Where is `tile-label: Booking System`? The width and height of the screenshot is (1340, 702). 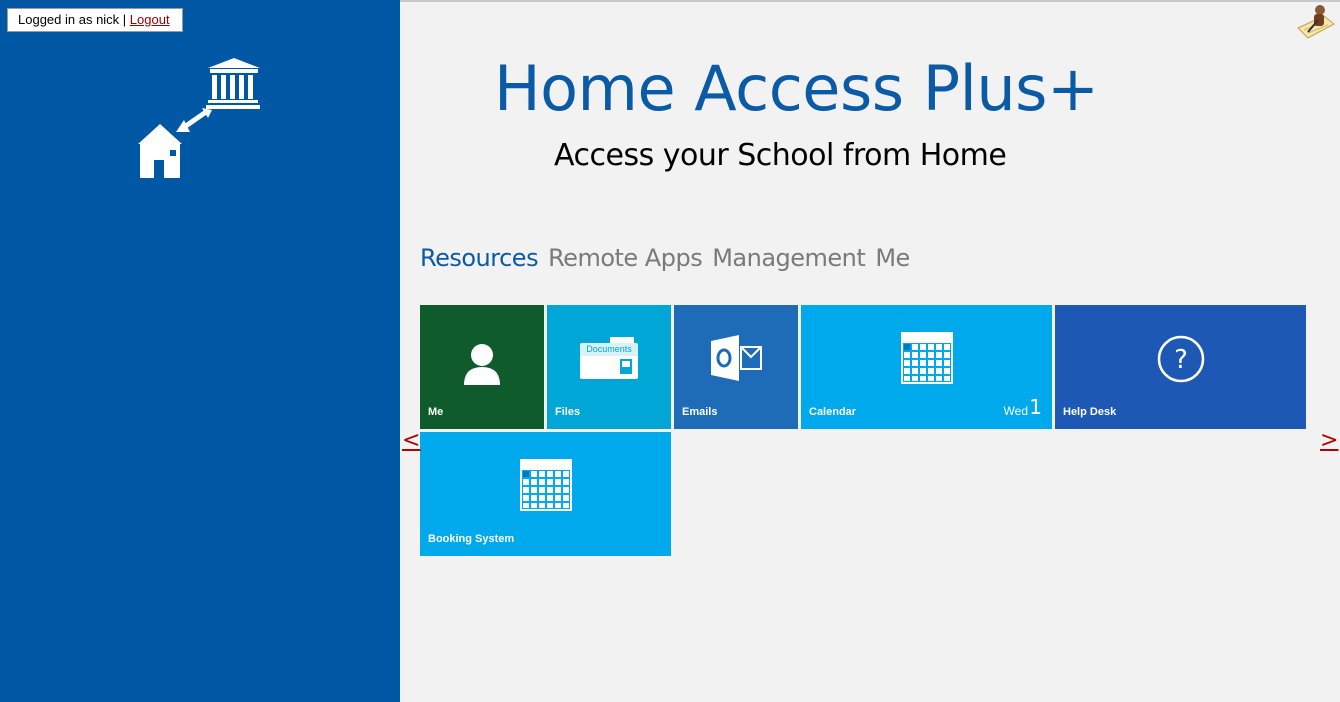 tile-label: Booking System is located at coordinates (471, 539).